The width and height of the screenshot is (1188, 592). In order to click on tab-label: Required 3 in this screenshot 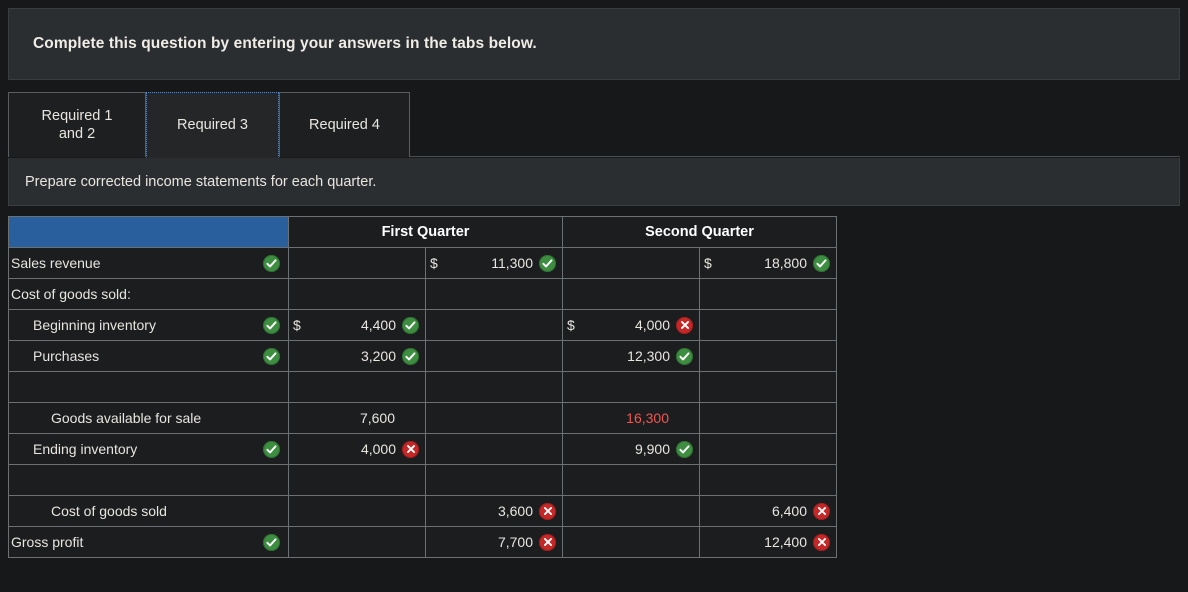, I will do `click(212, 124)`.